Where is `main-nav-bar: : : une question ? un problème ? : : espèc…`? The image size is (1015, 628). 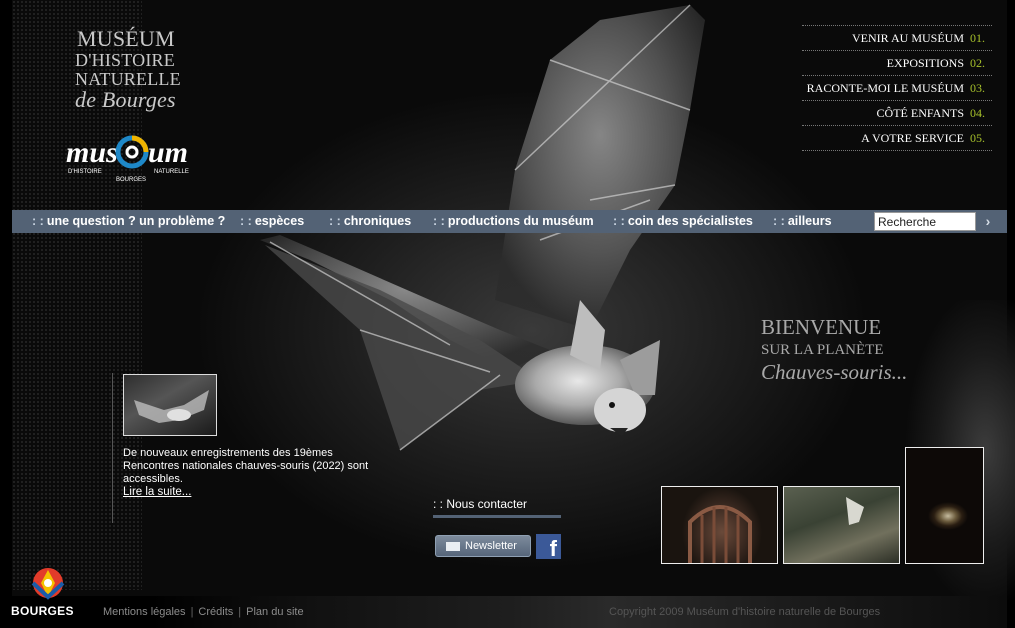
main-nav-bar: : : une question ? un problème ? : : espèc… is located at coordinates (509, 221).